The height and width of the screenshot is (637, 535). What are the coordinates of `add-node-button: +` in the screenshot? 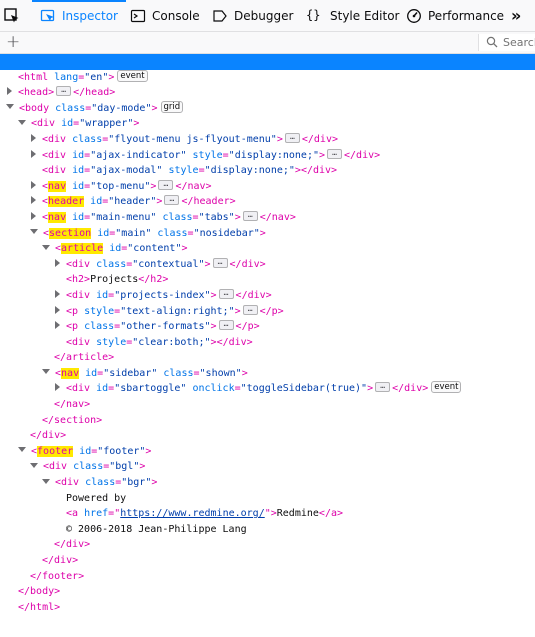 It's located at (13, 42).